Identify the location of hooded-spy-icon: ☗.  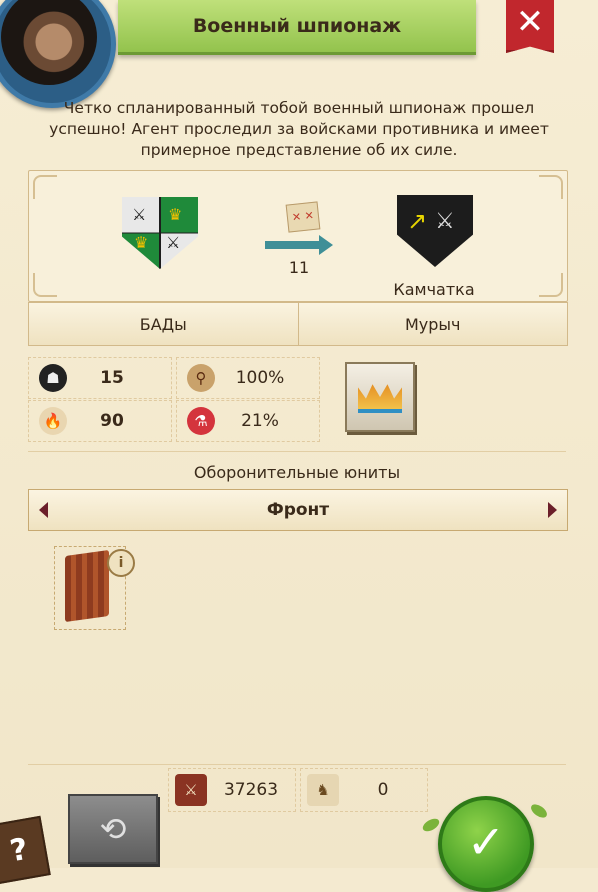
(53, 378).